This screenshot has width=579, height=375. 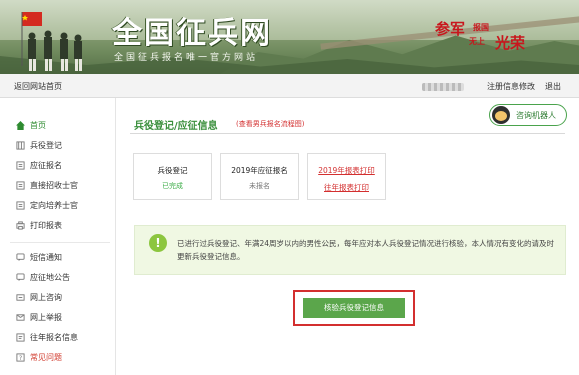 I want to click on home-icon, so click(x=20, y=125).